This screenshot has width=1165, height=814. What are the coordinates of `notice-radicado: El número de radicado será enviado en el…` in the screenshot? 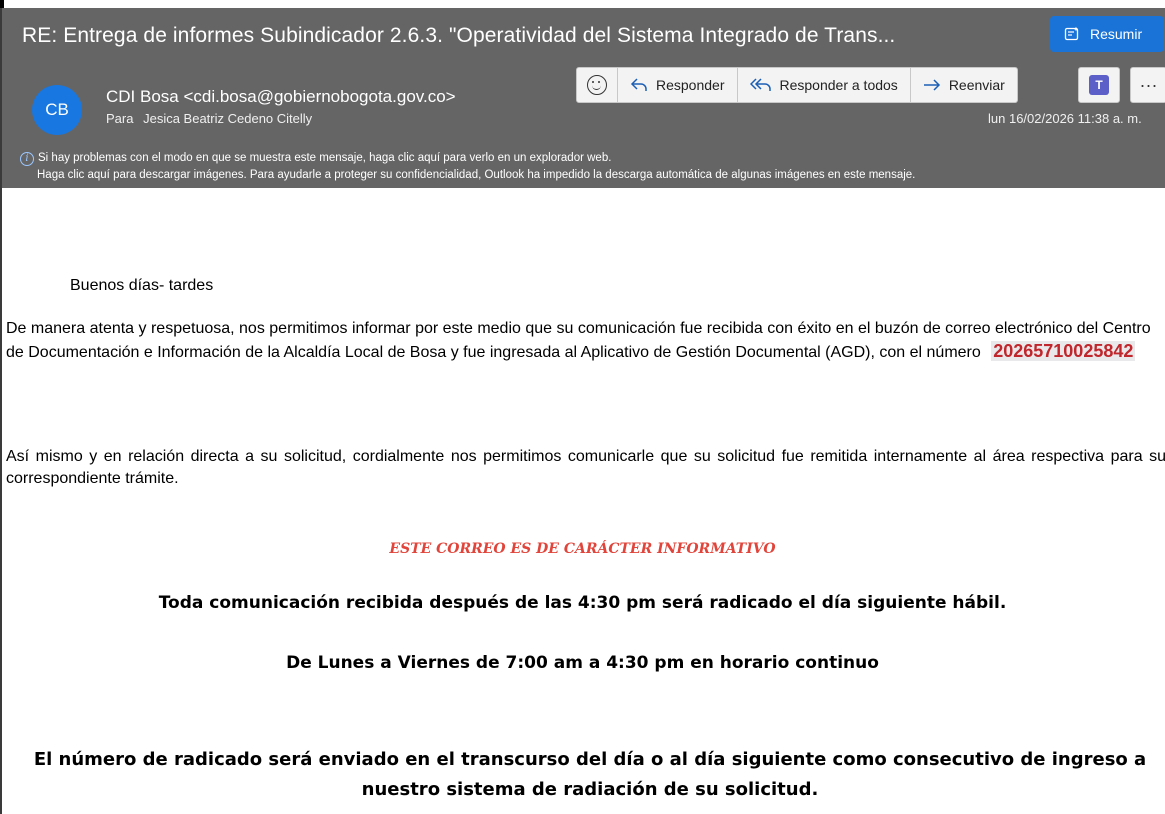 It's located at (590, 774).